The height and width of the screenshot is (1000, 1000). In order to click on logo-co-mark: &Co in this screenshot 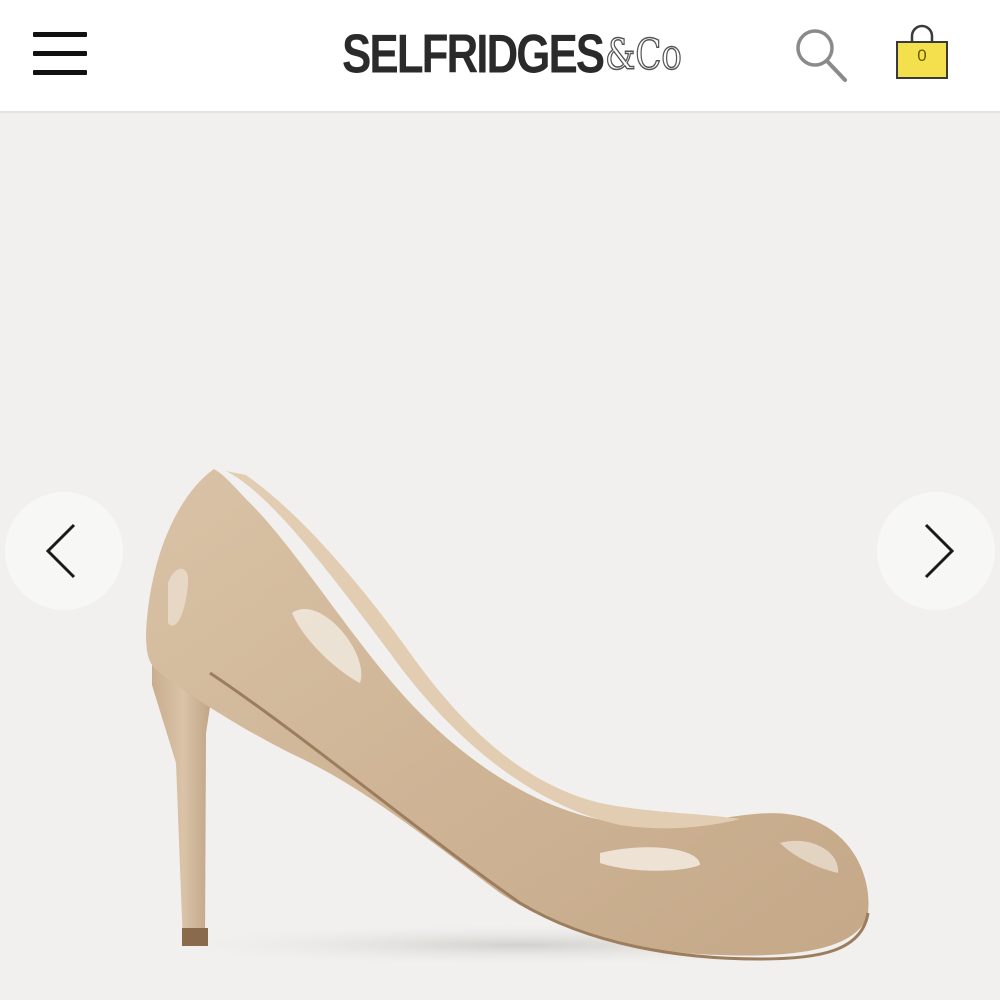, I will do `click(644, 55)`.